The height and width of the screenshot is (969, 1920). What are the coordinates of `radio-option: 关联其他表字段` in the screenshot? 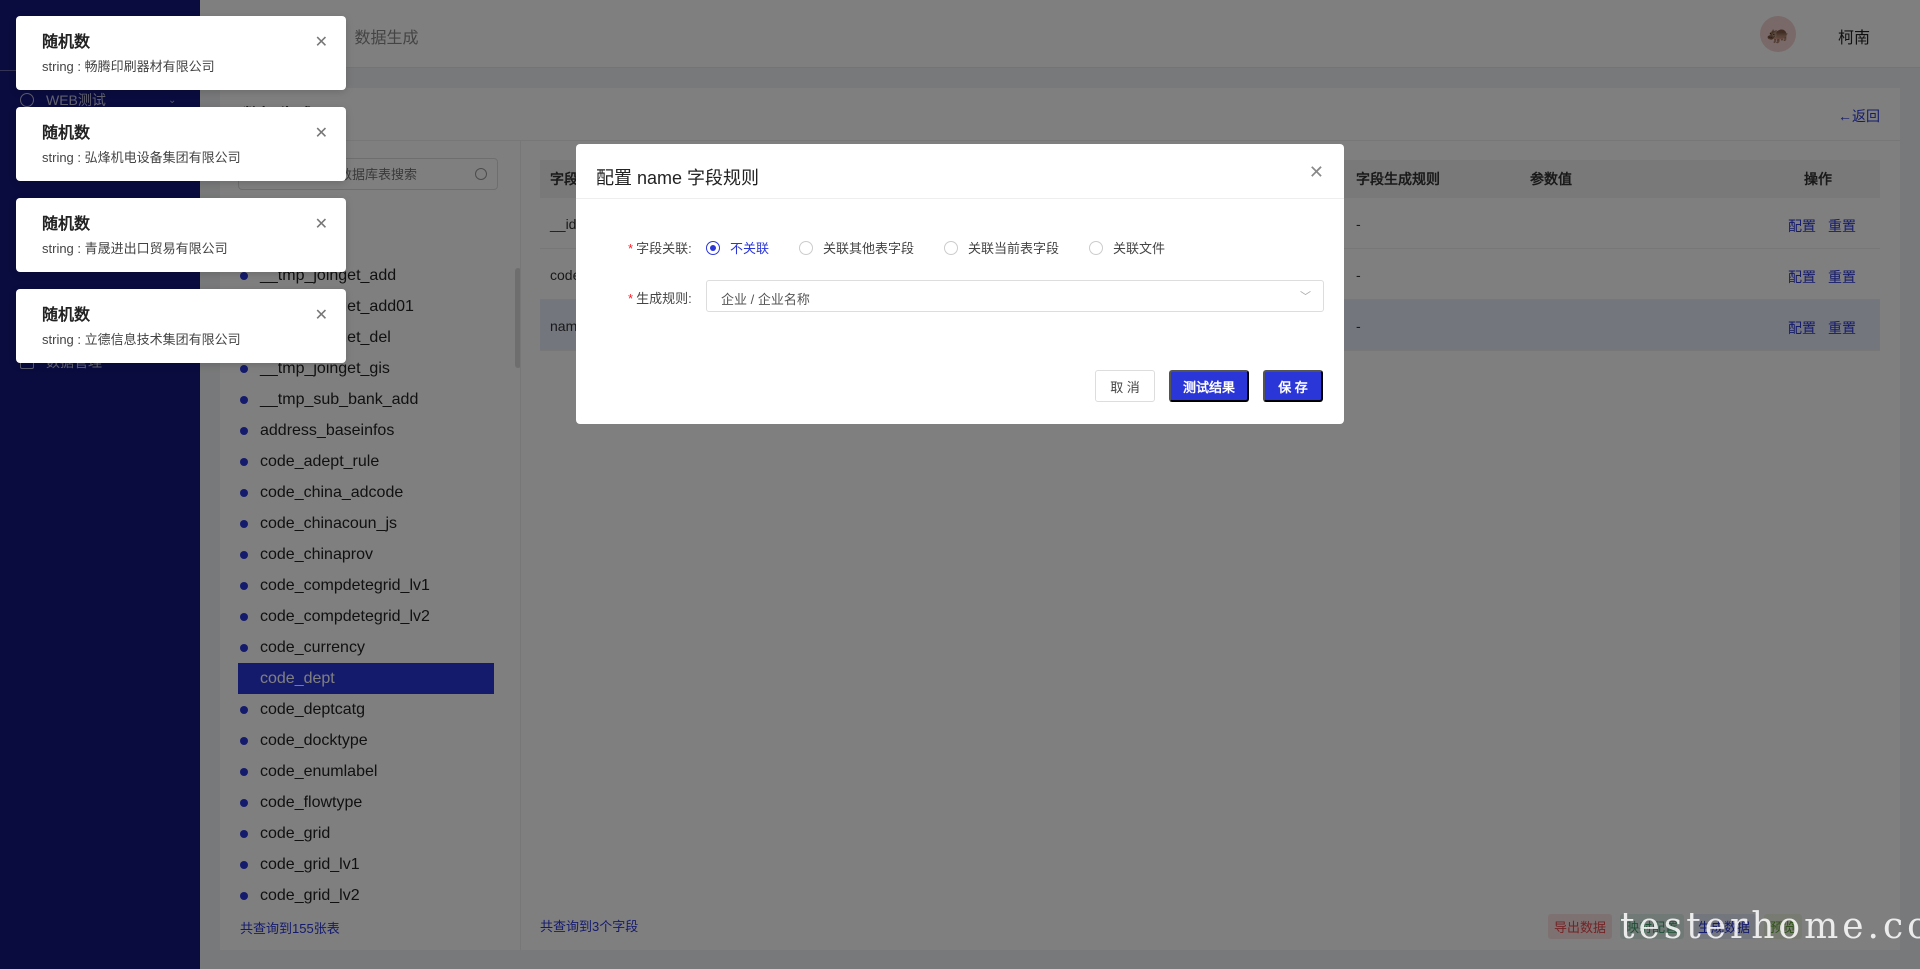 It's located at (856, 247).